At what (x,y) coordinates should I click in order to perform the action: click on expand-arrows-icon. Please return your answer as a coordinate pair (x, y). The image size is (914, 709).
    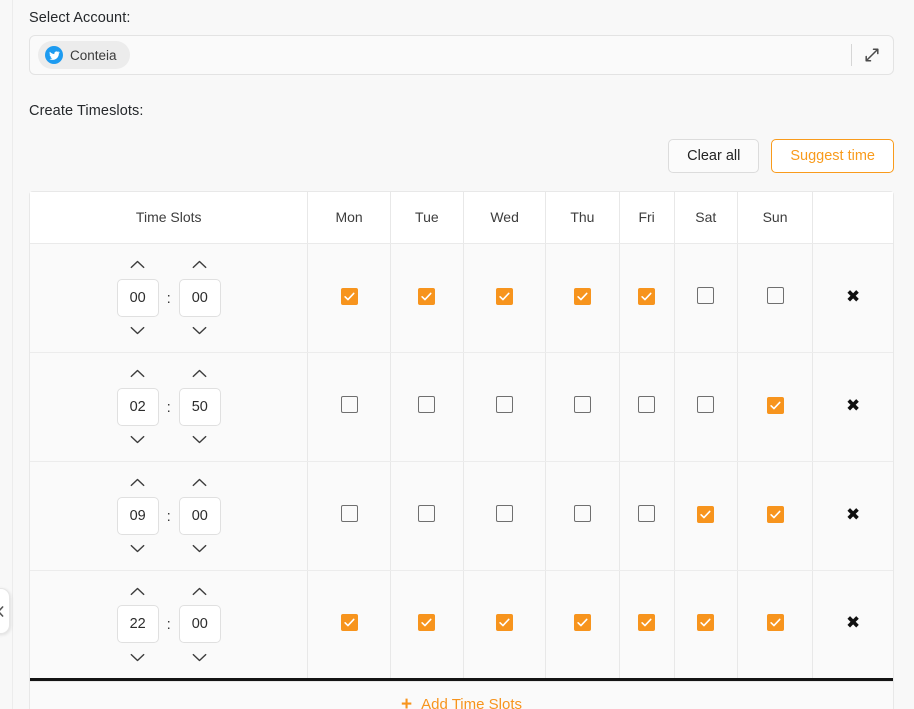
    Looking at the image, I should click on (872, 55).